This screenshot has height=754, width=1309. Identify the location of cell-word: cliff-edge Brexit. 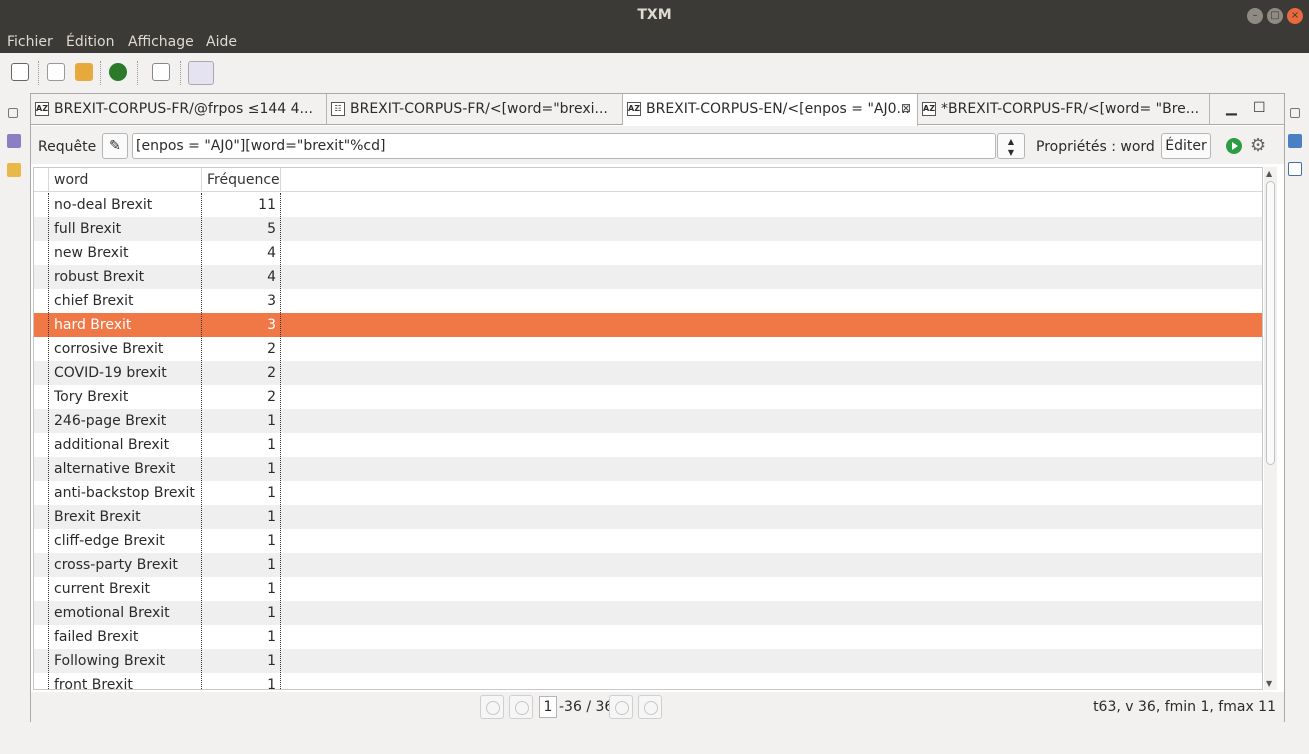
(109, 541).